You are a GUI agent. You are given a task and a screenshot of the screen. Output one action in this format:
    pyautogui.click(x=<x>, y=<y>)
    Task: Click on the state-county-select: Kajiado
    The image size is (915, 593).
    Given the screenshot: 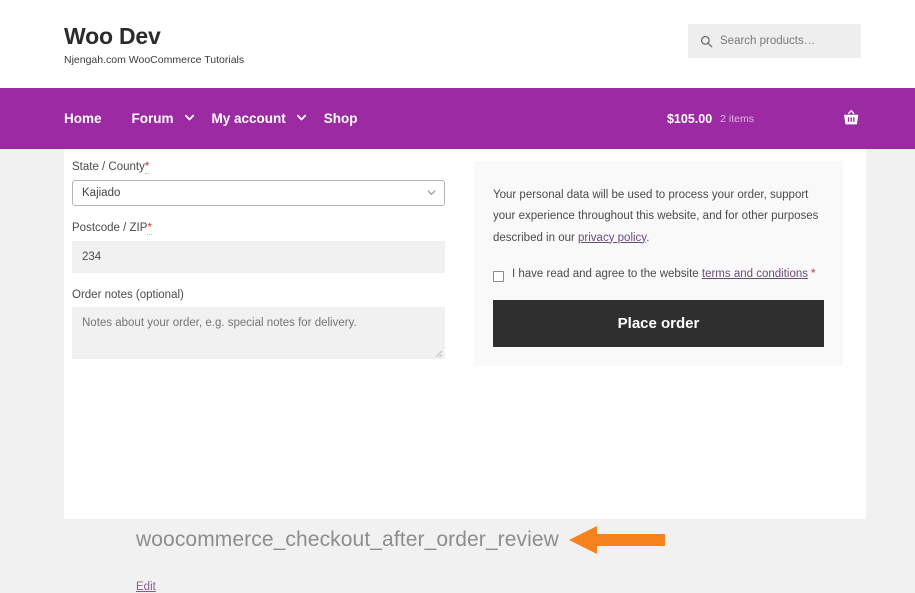 What is the action you would take?
    pyautogui.click(x=258, y=192)
    